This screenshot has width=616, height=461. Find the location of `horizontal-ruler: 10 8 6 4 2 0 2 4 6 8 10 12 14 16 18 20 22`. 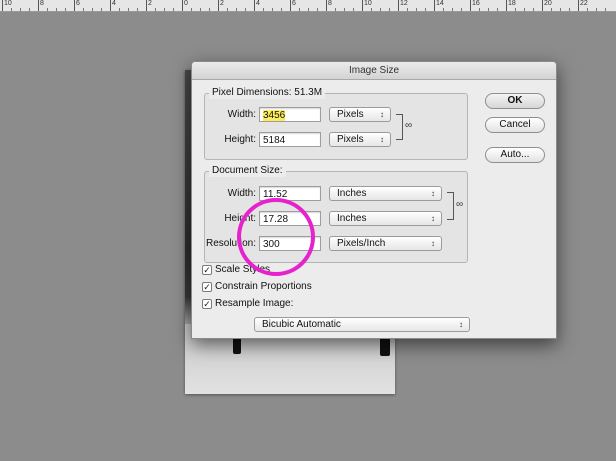

horizontal-ruler: 10 8 6 4 2 0 2 4 6 8 10 12 14 16 18 20 22 is located at coordinates (308, 6).